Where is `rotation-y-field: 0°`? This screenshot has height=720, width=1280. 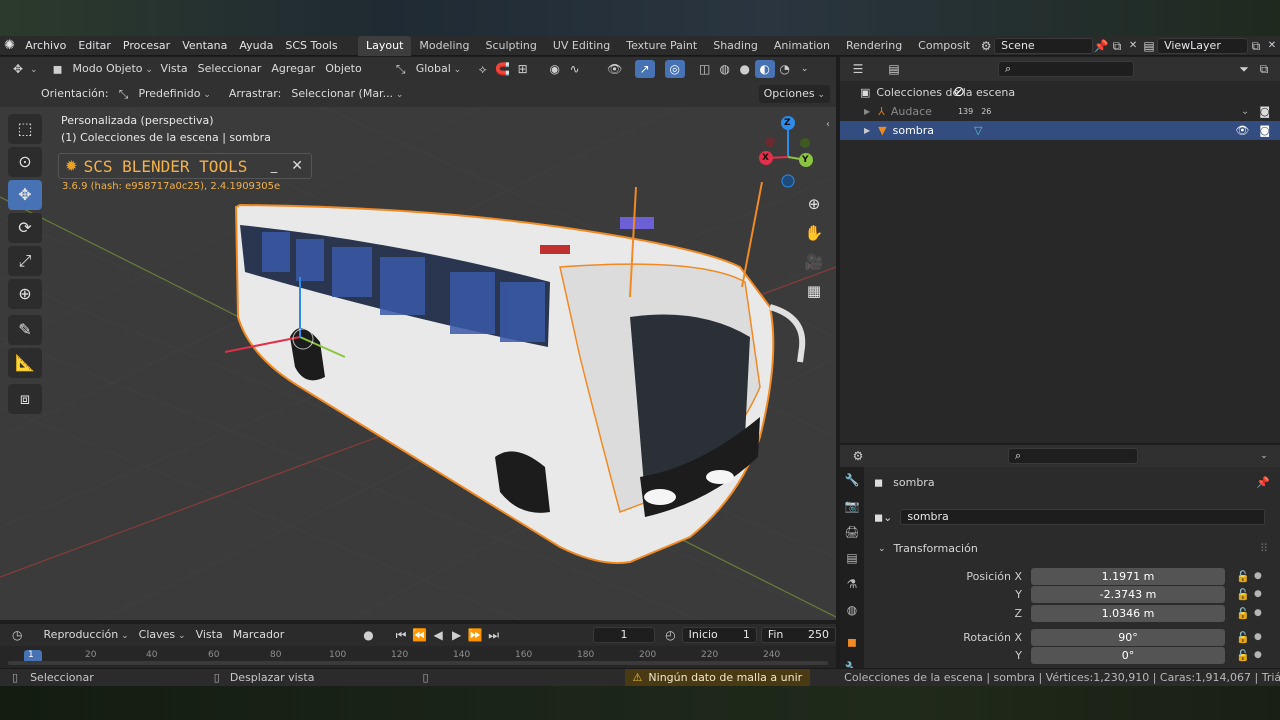
rotation-y-field: 0° is located at coordinates (1128, 655).